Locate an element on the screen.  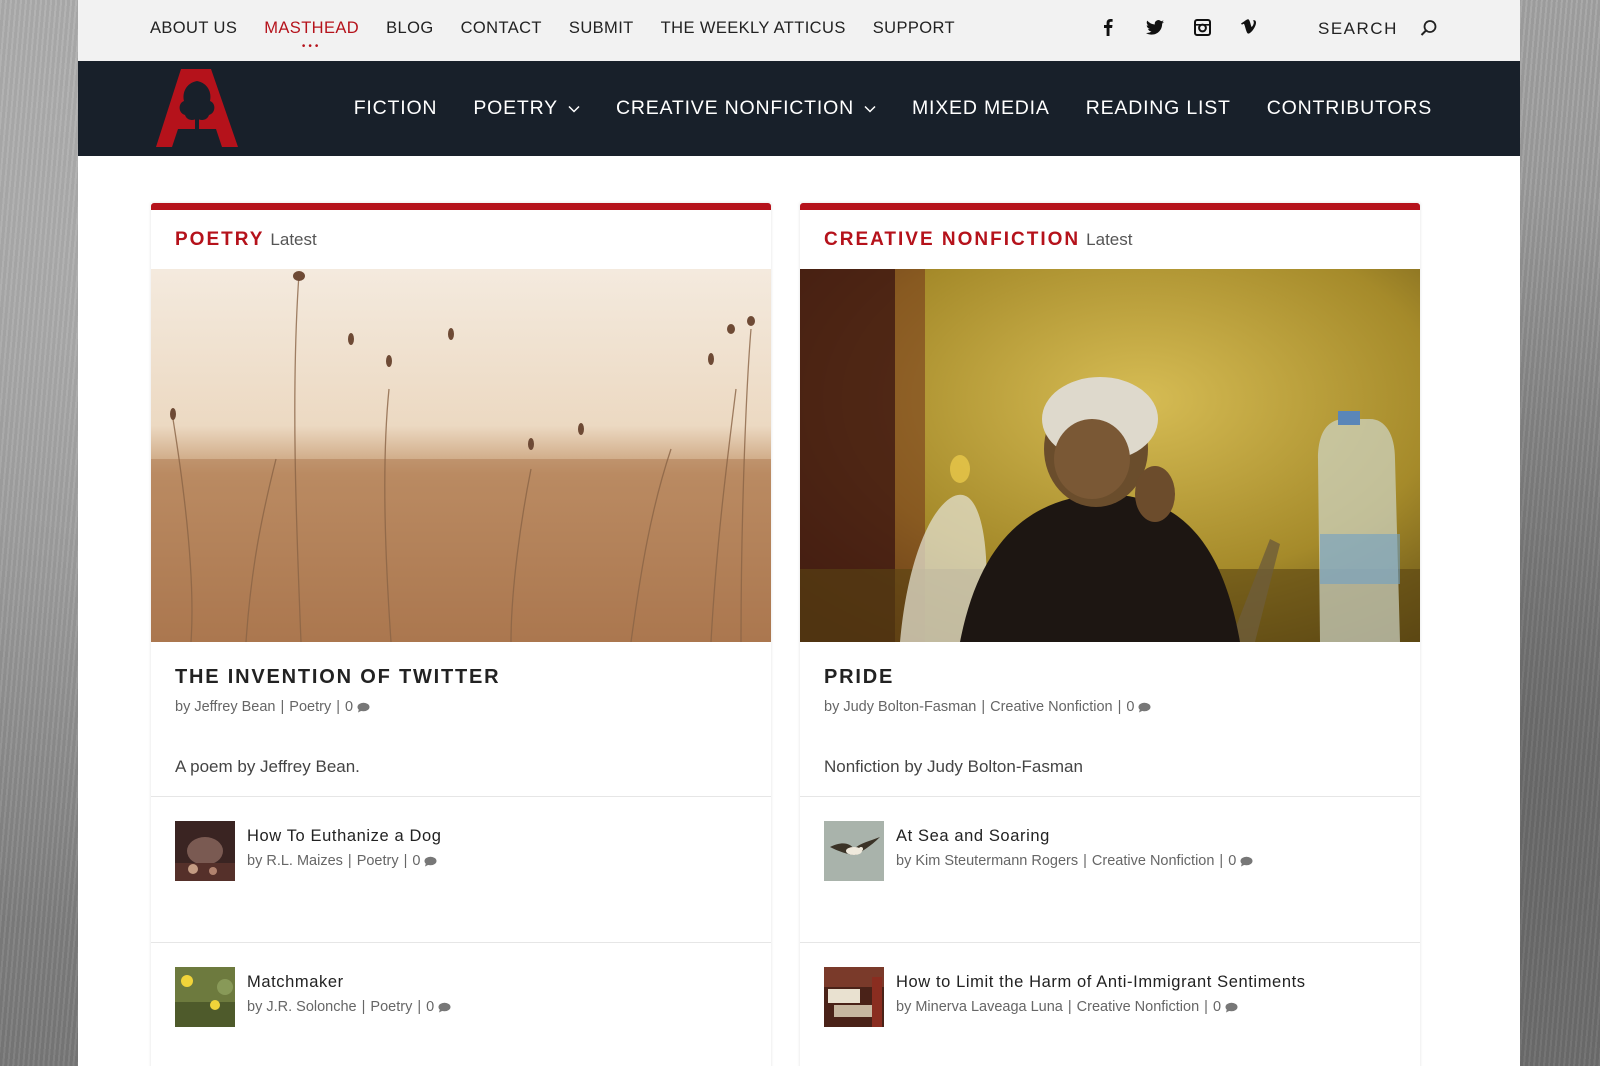
list-item-text: Matchmaker by J.R. Solonche | Poetry | 0 is located at coordinates (349, 1016).